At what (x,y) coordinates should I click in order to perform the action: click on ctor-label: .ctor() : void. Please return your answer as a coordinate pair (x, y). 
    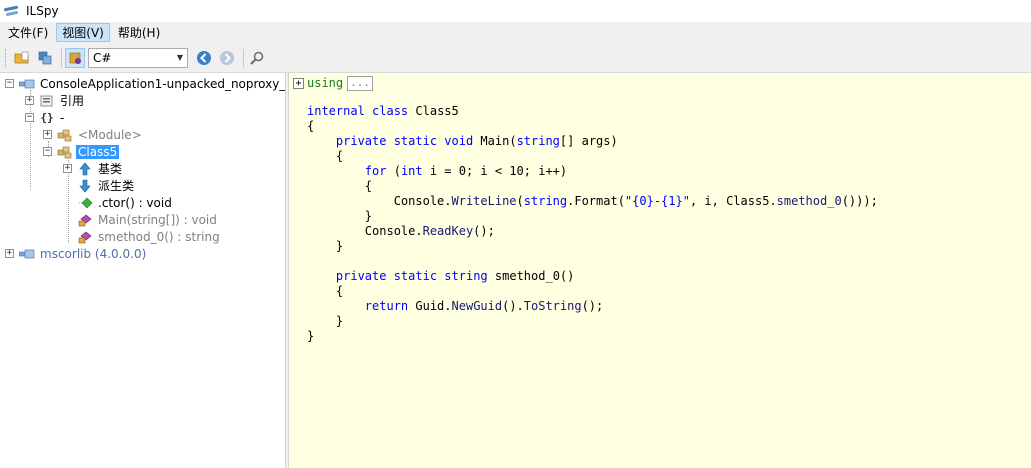
    Looking at the image, I should click on (135, 202).